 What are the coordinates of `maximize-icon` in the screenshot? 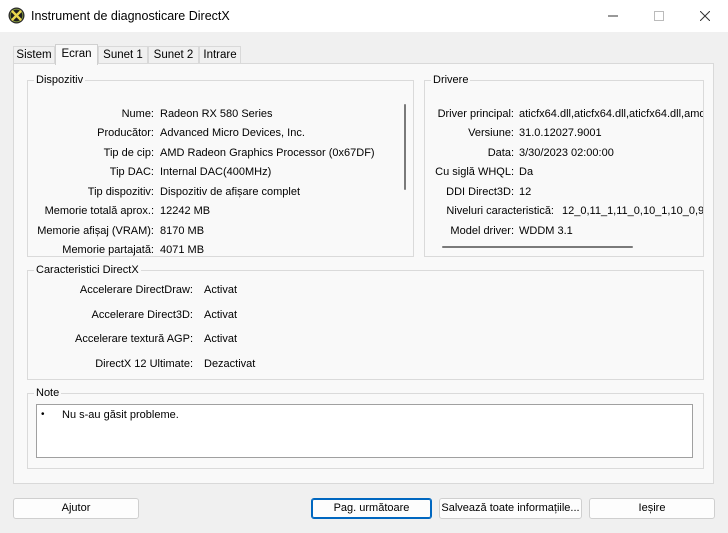 It's located at (659, 16).